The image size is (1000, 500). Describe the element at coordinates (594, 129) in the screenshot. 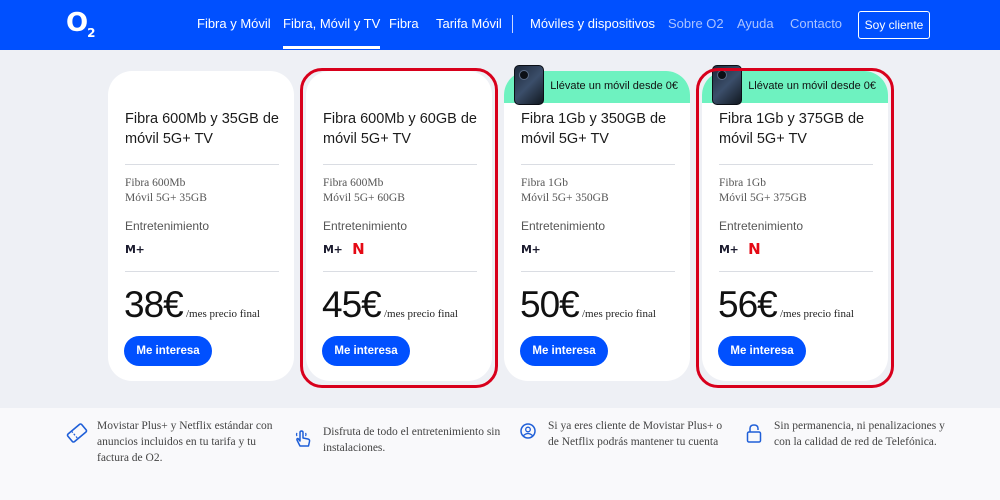

I see `plan-title: Fibra 1Gb y 350GB de móvil 5G+ TV` at that location.